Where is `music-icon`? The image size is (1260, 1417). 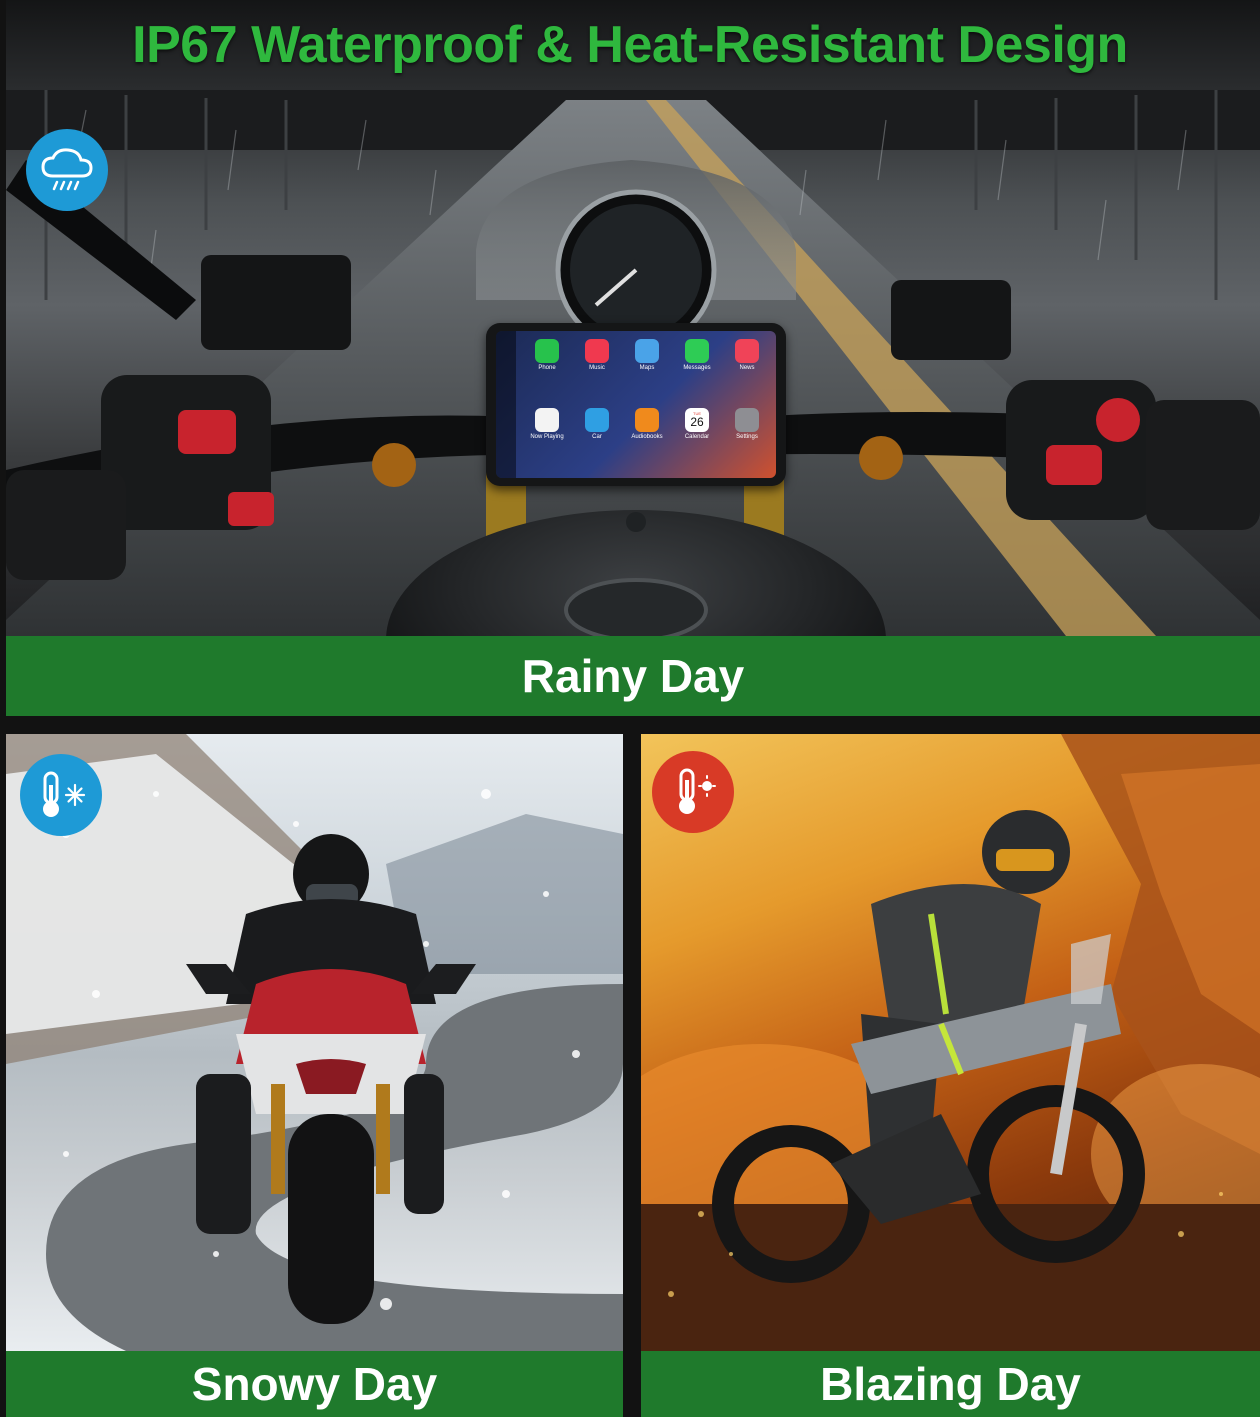 music-icon is located at coordinates (597, 351).